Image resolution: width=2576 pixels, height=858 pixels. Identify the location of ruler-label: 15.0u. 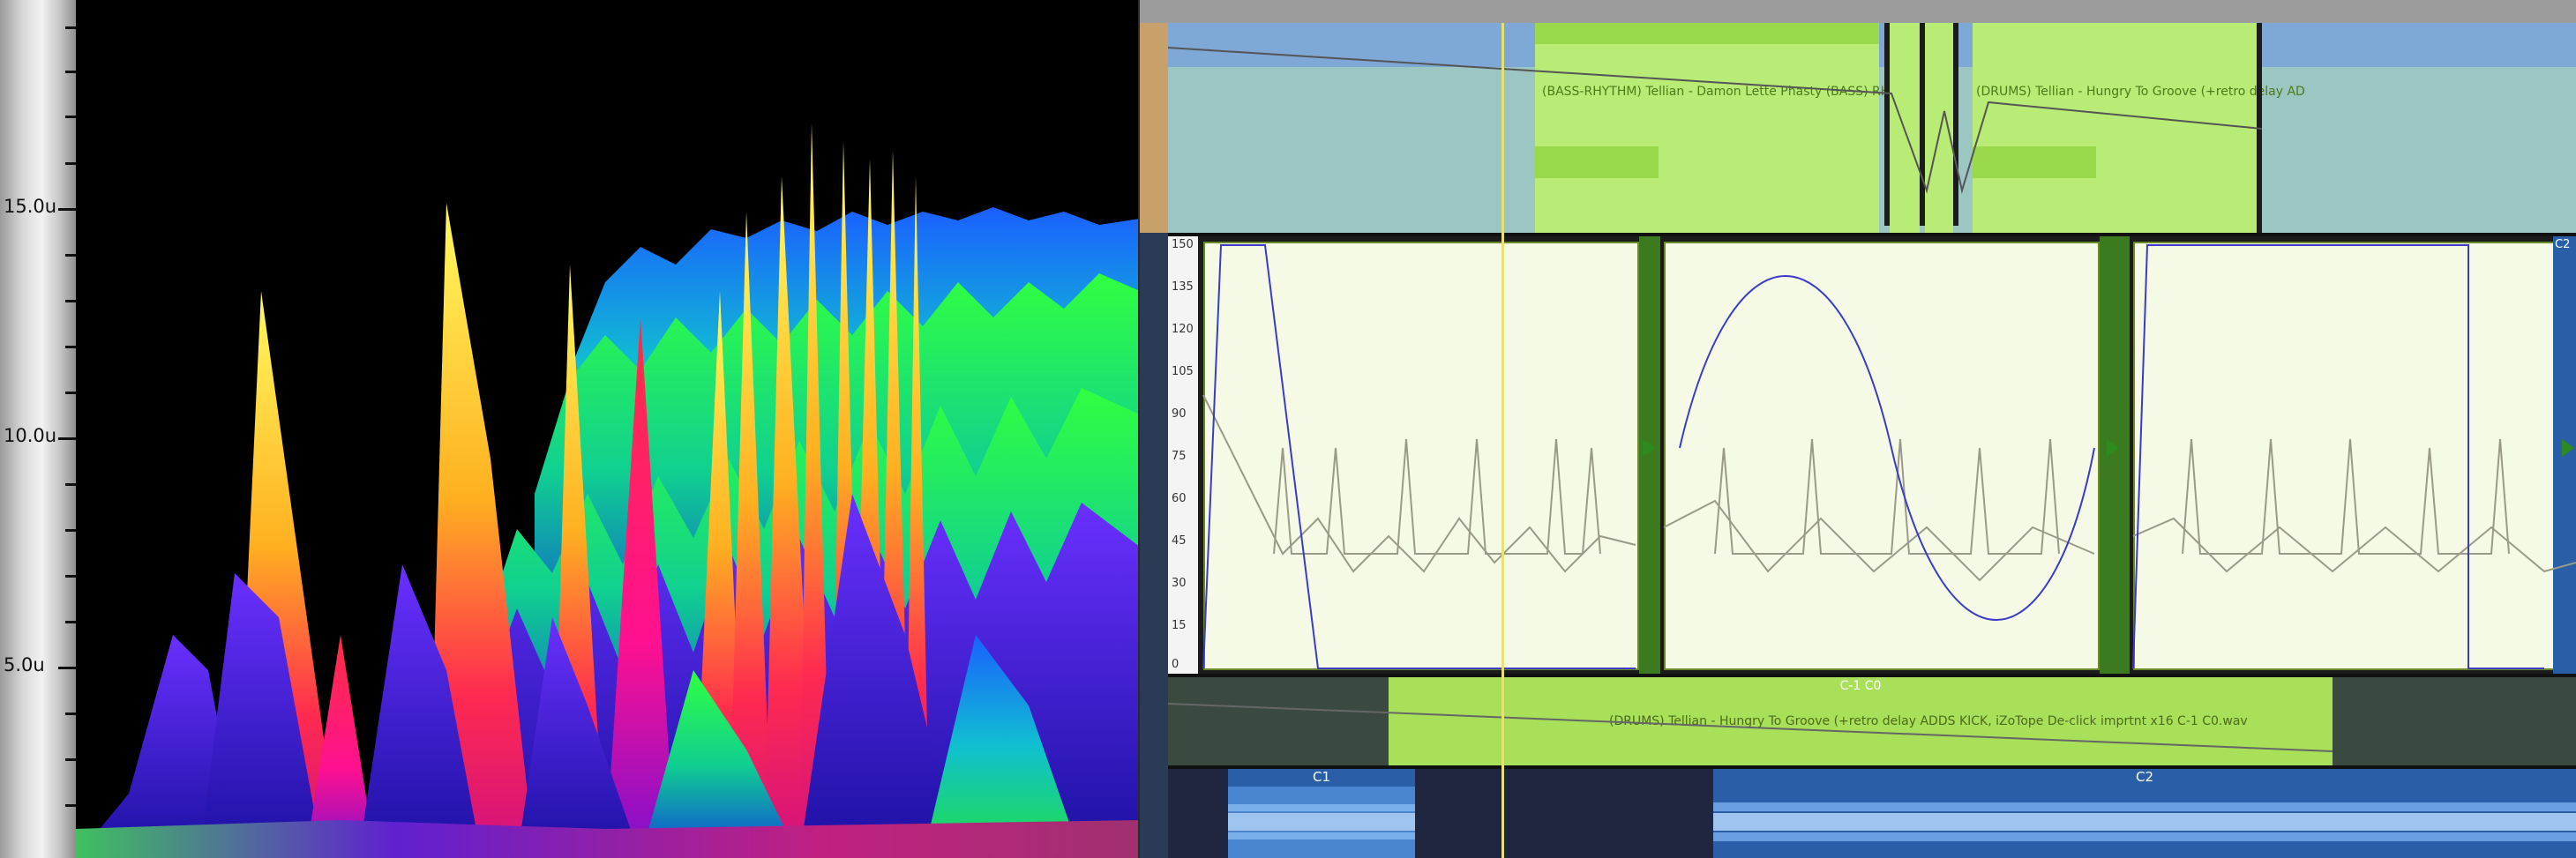
(31, 206).